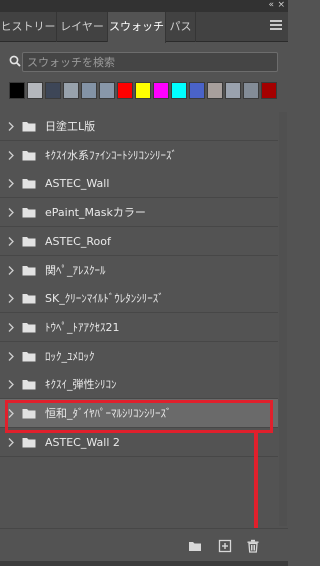  Describe the element at coordinates (139, 385) in the screenshot. I see `swatch-folder-row: ｷｸｽｲ_弾性ｼﾘｺﾝ` at that location.